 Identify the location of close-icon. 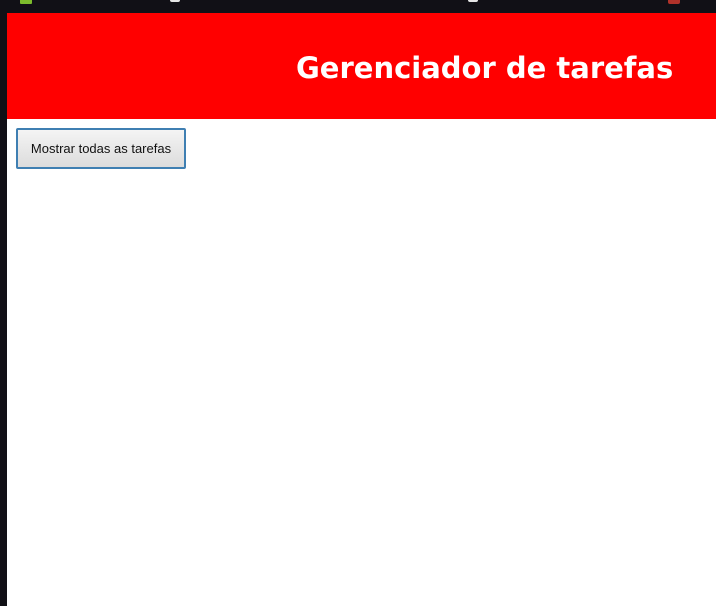
(674, 2).